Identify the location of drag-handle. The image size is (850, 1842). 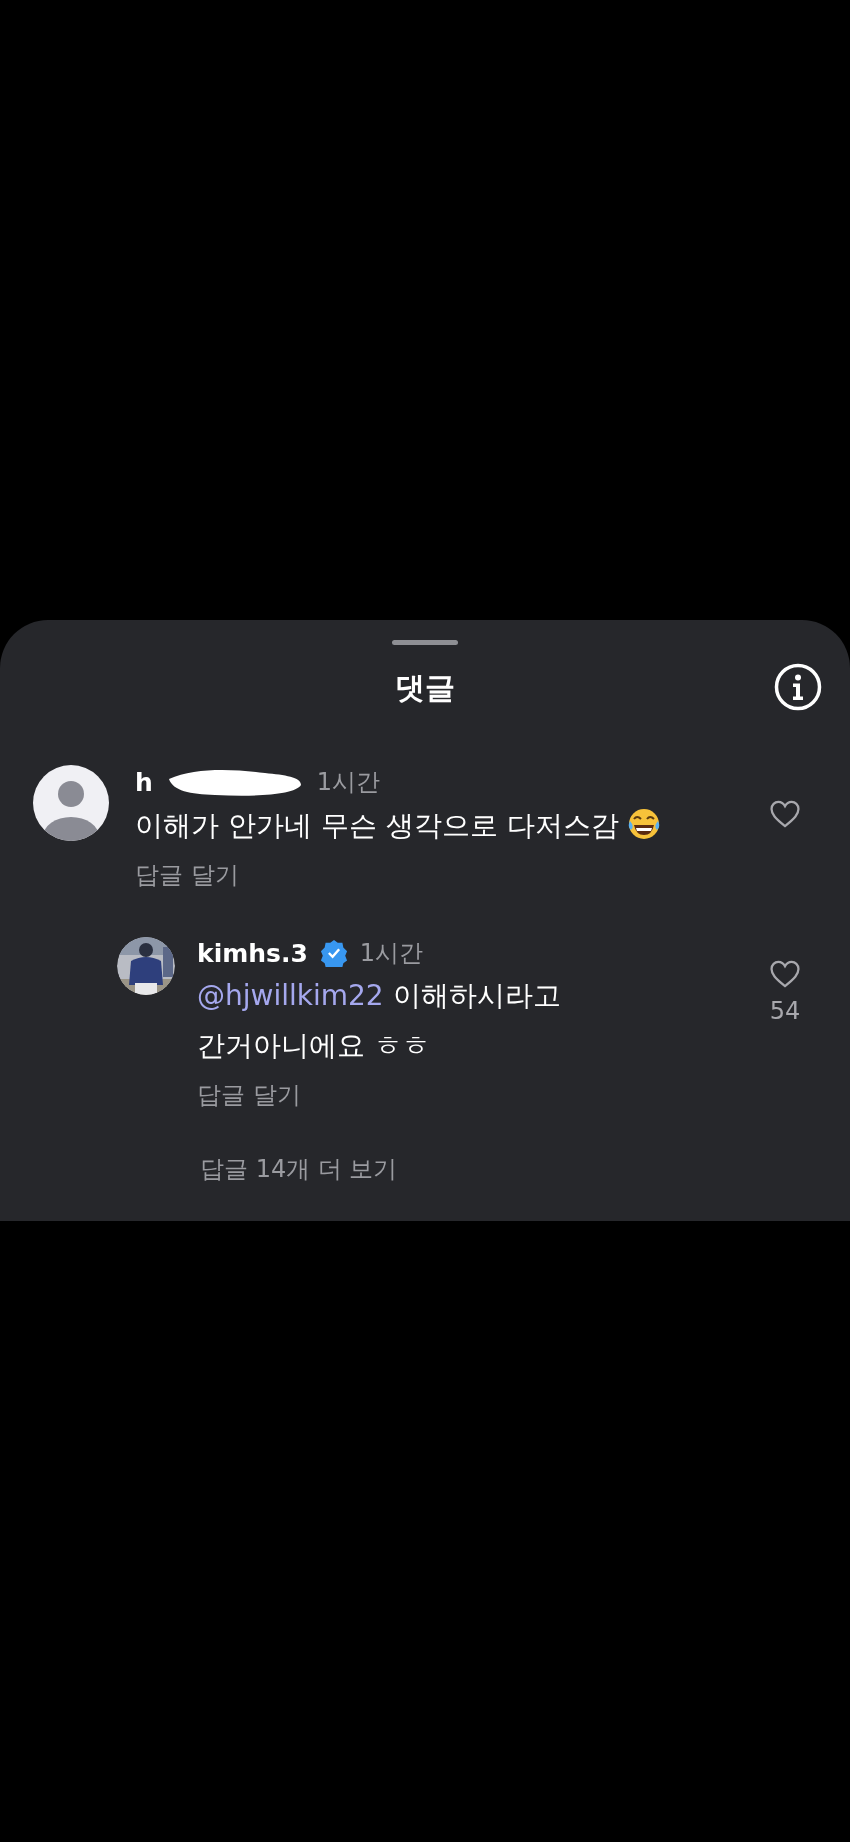
(425, 642).